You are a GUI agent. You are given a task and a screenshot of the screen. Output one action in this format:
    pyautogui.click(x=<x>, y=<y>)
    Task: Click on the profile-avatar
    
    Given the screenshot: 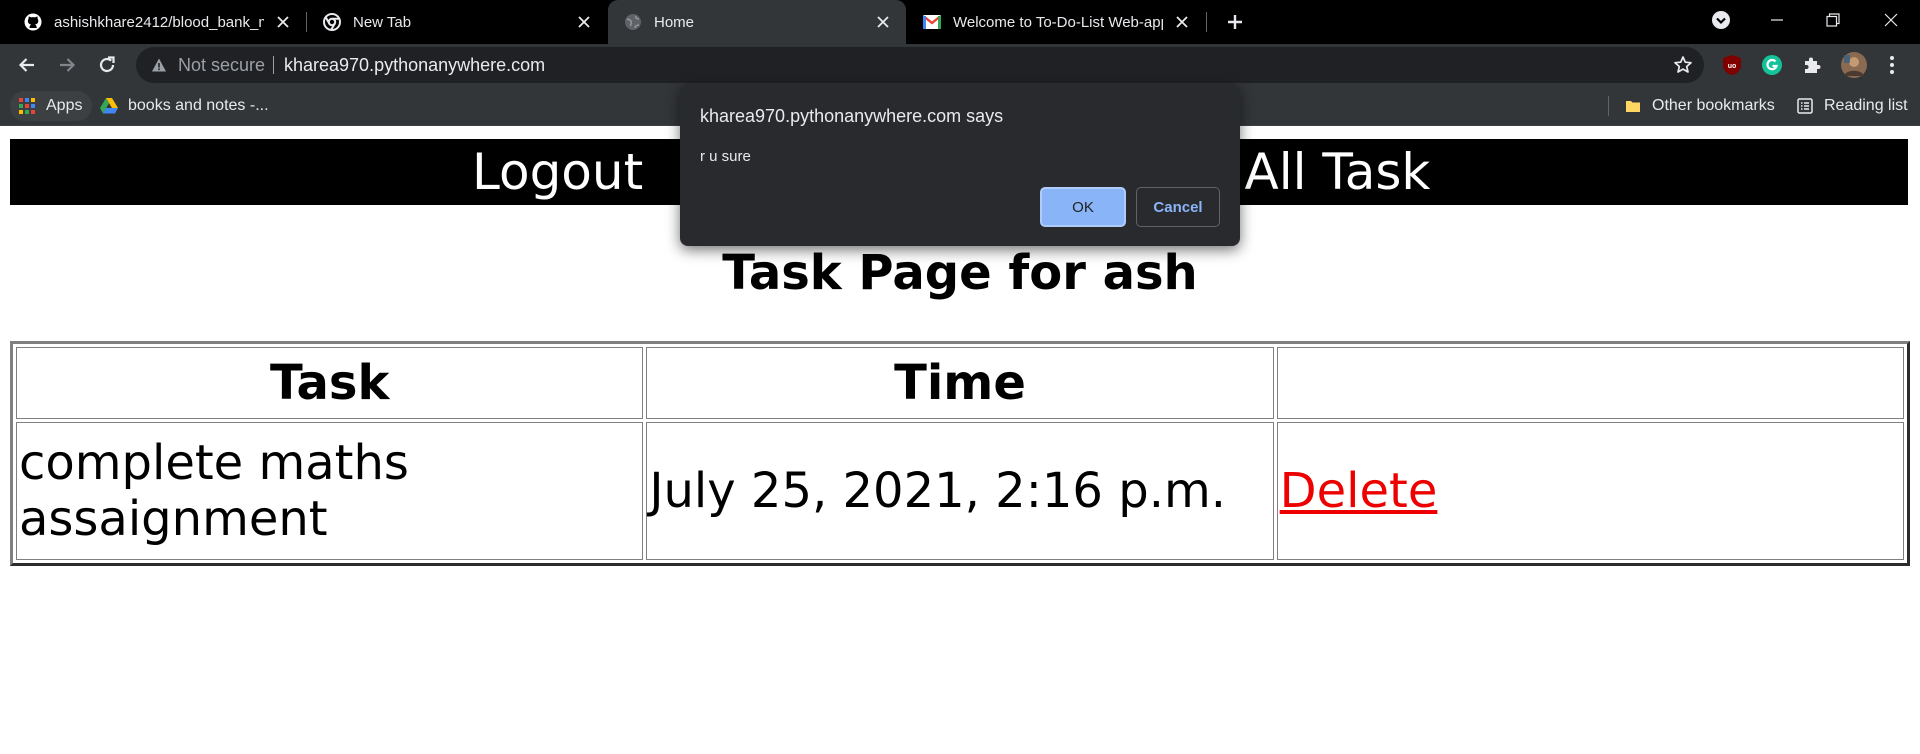 What is the action you would take?
    pyautogui.click(x=1854, y=65)
    